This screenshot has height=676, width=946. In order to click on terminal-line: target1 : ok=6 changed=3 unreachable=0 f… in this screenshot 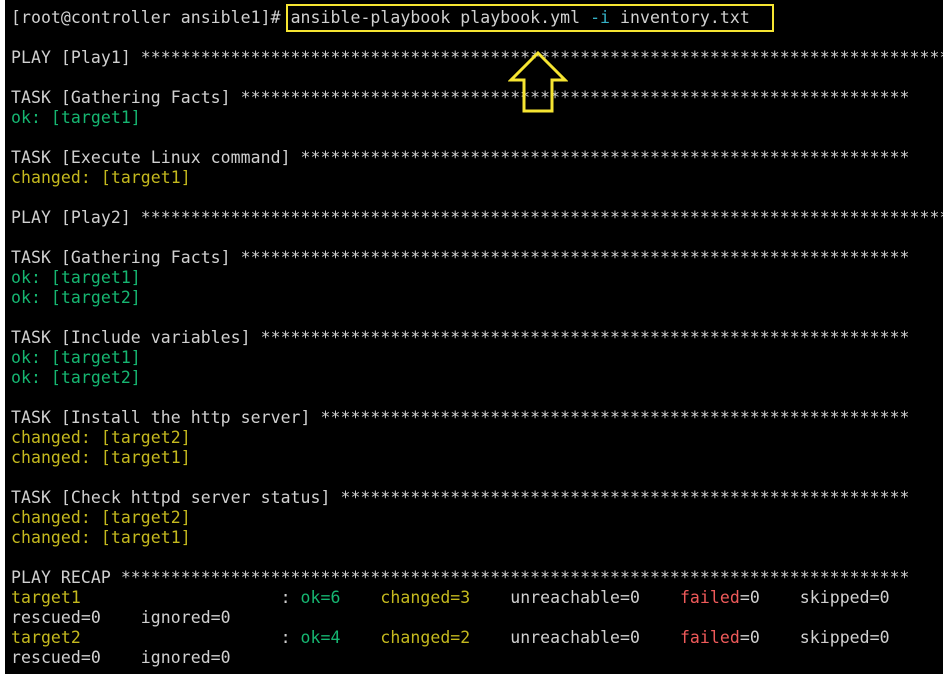, I will do `click(477, 598)`.